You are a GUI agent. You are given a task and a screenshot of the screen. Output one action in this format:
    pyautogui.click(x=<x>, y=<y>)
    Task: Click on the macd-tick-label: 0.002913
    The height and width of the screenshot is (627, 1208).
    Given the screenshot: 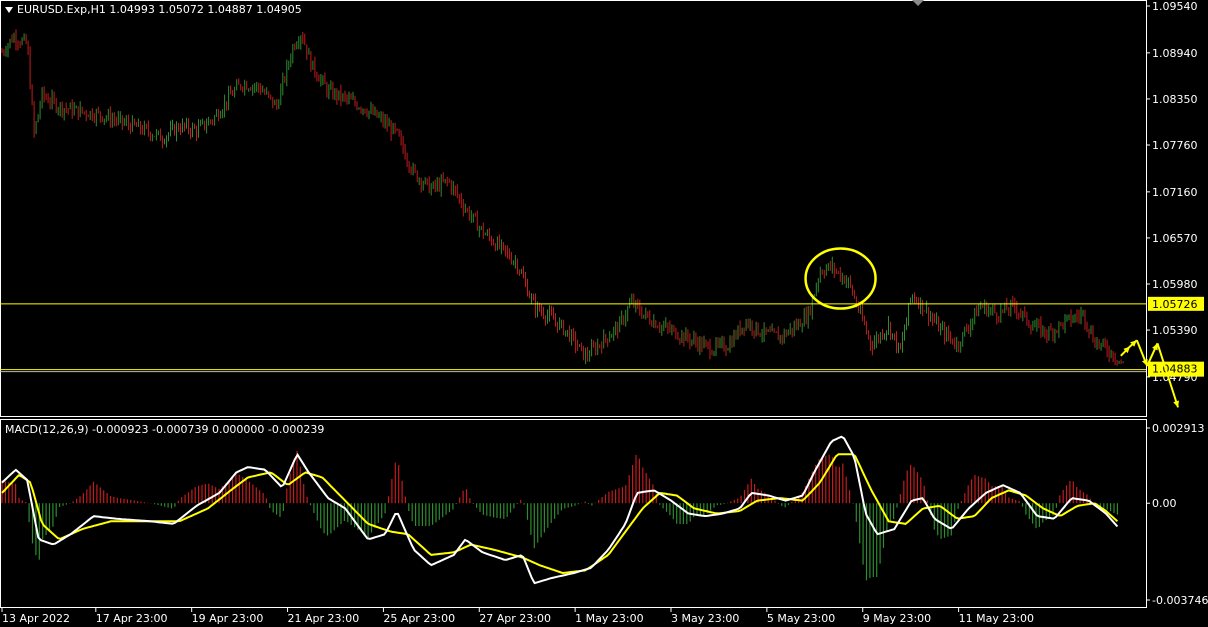 What is the action you would take?
    pyautogui.click(x=1178, y=428)
    